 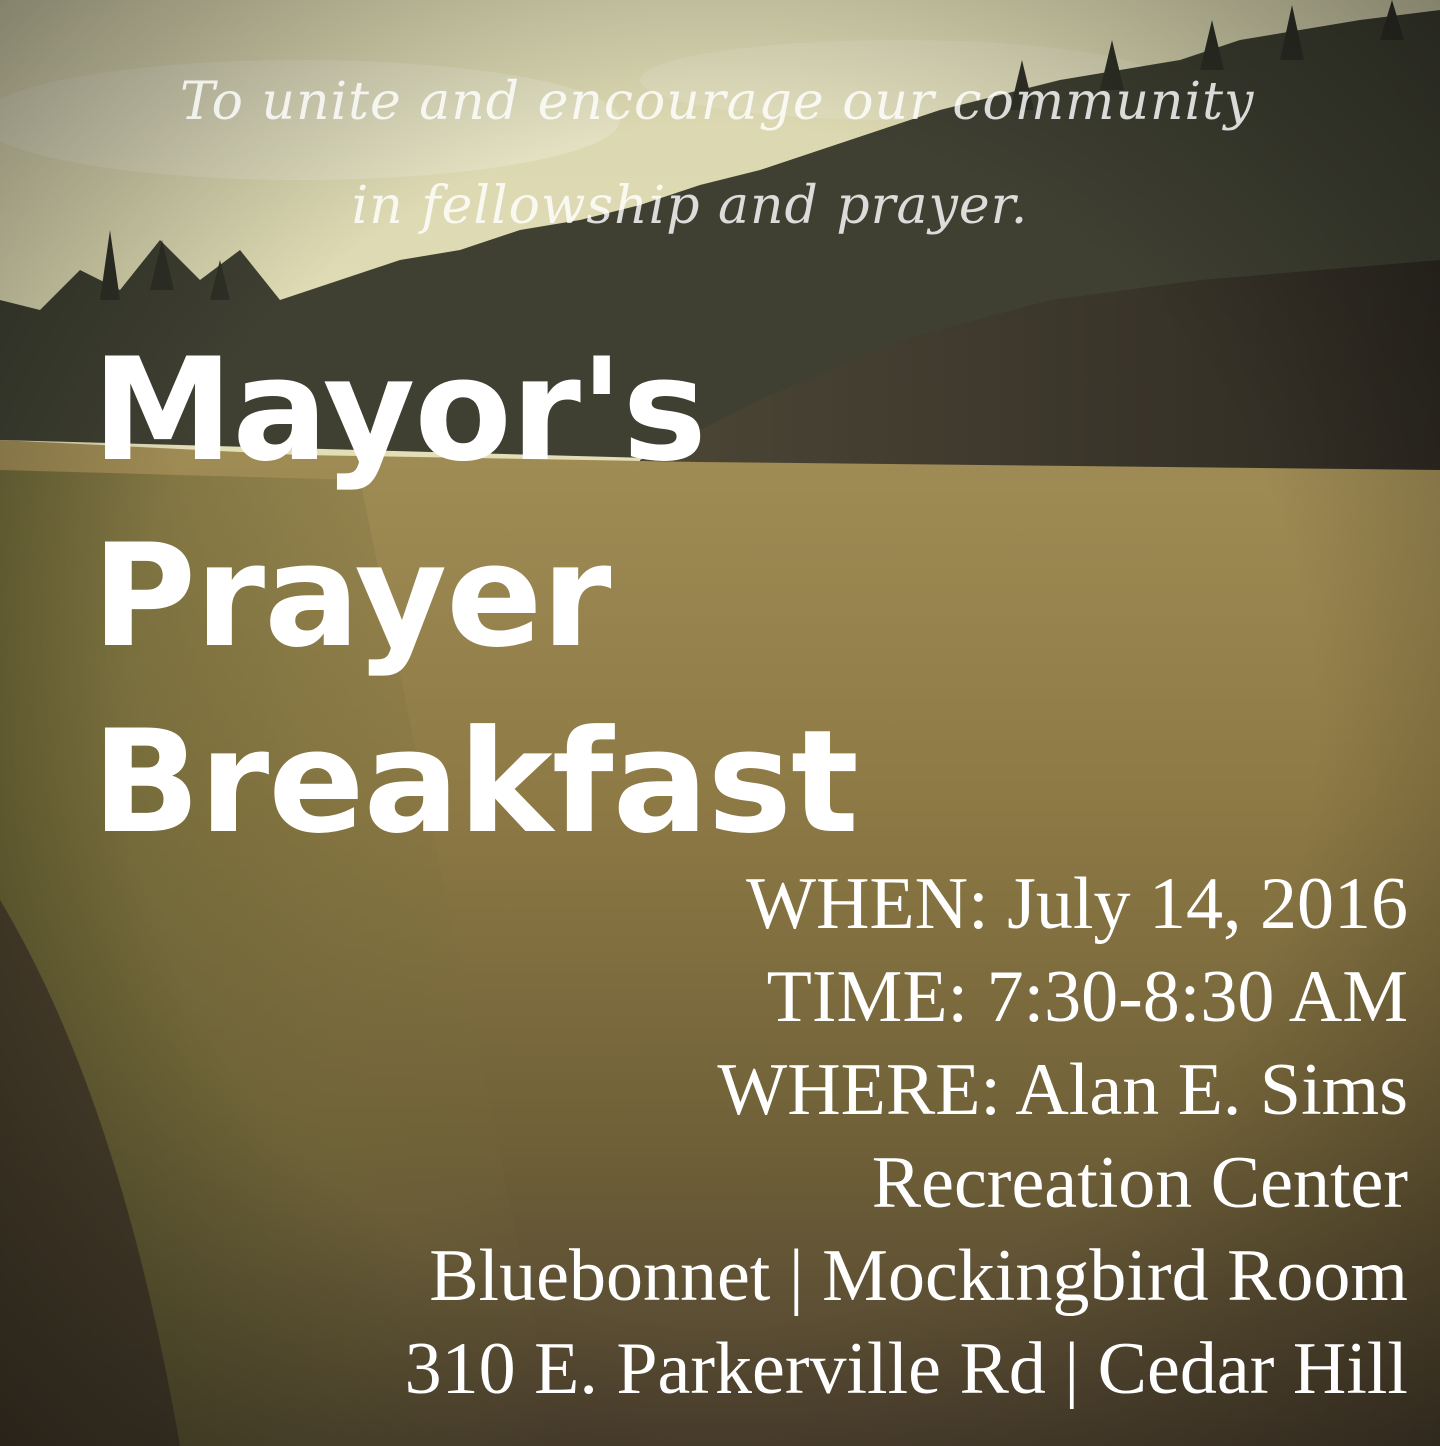 What do you see at coordinates (351, 596) in the screenshot?
I see `title-line-2: Prayer` at bounding box center [351, 596].